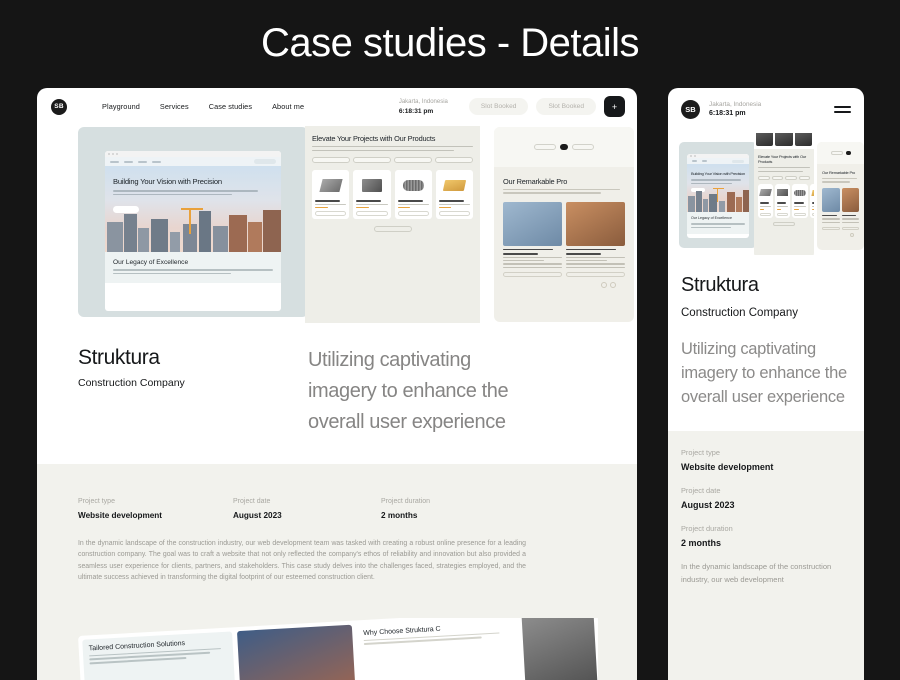 The height and width of the screenshot is (680, 900). I want to click on location-clock: Jakarta, Indonesia 6:18:31 pm, so click(735, 109).